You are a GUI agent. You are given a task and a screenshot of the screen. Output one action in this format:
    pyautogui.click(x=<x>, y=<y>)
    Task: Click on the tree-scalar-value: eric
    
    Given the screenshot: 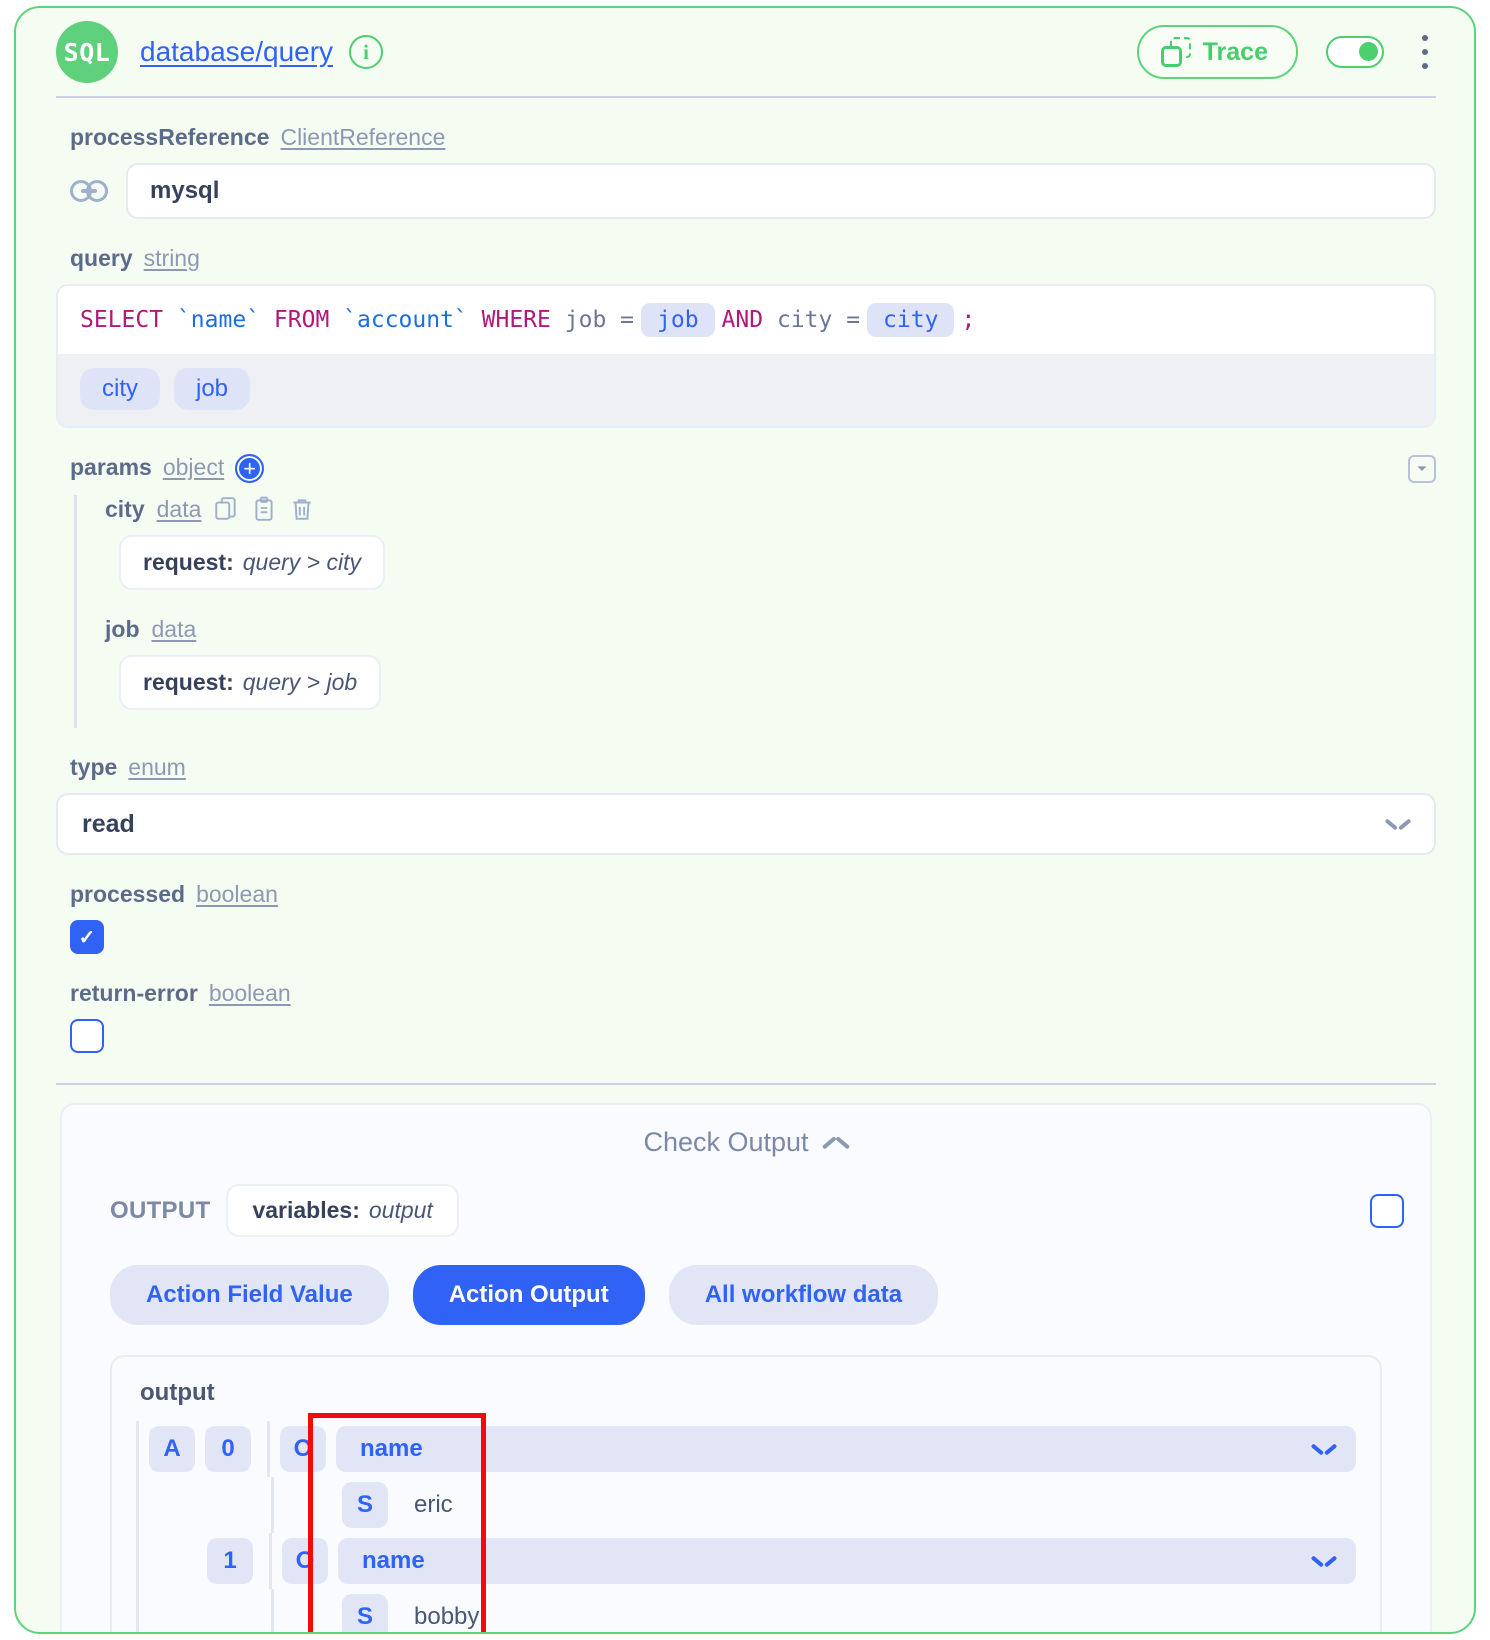 What is the action you would take?
    pyautogui.click(x=433, y=1504)
    